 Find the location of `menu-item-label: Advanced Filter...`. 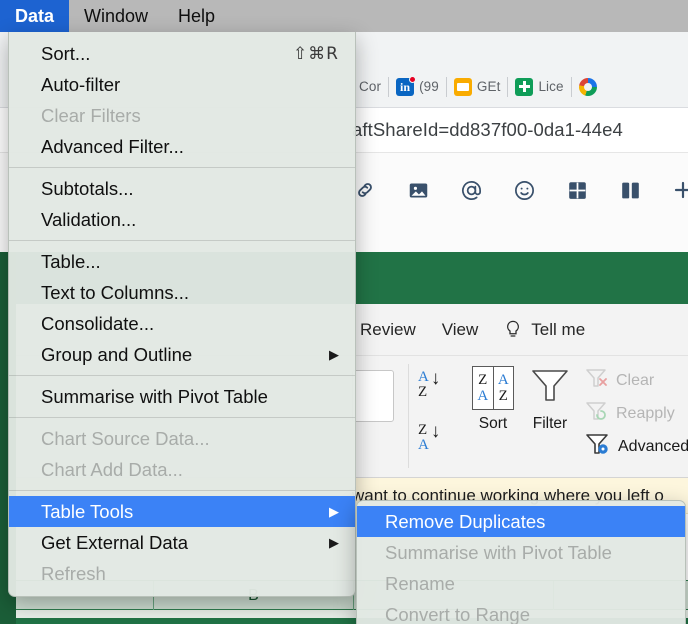

menu-item-label: Advanced Filter... is located at coordinates (112, 146).